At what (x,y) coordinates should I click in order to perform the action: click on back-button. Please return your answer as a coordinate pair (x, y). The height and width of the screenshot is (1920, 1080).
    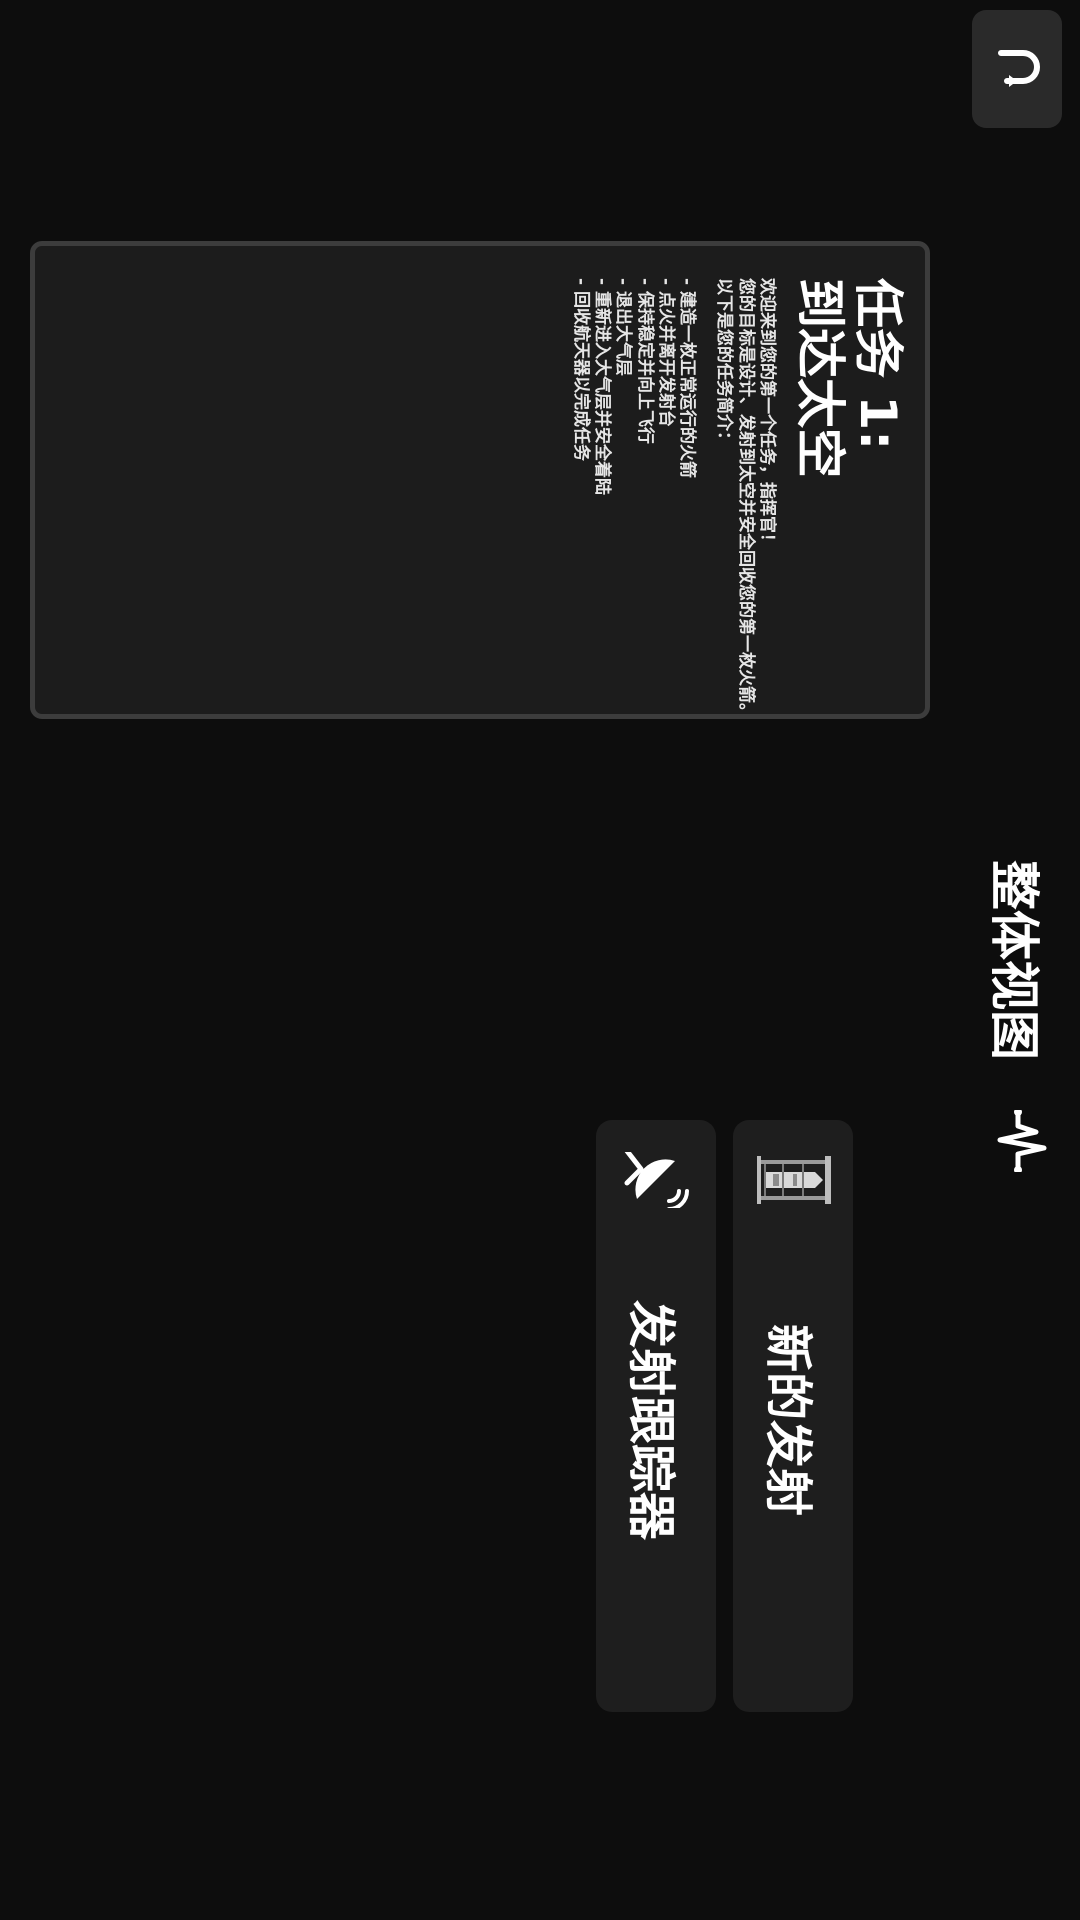
    Looking at the image, I should click on (1017, 69).